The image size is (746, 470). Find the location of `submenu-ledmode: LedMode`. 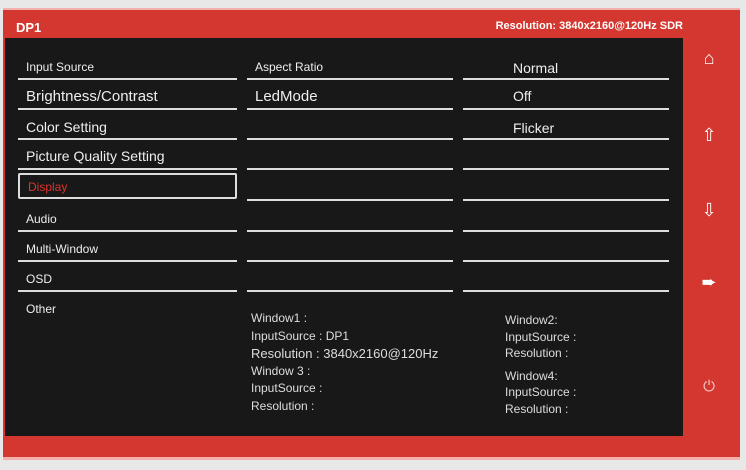

submenu-ledmode: LedMode is located at coordinates (350, 96).